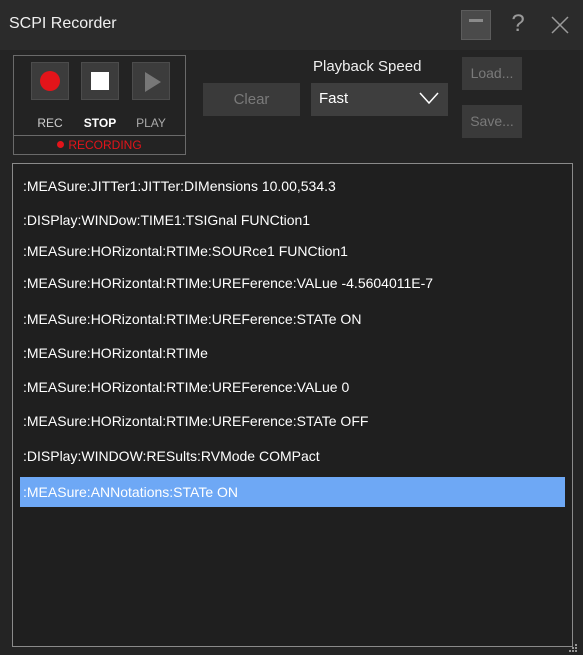 The width and height of the screenshot is (583, 655). Describe the element at coordinates (429, 98) in the screenshot. I see `chevron-down-icon` at that location.